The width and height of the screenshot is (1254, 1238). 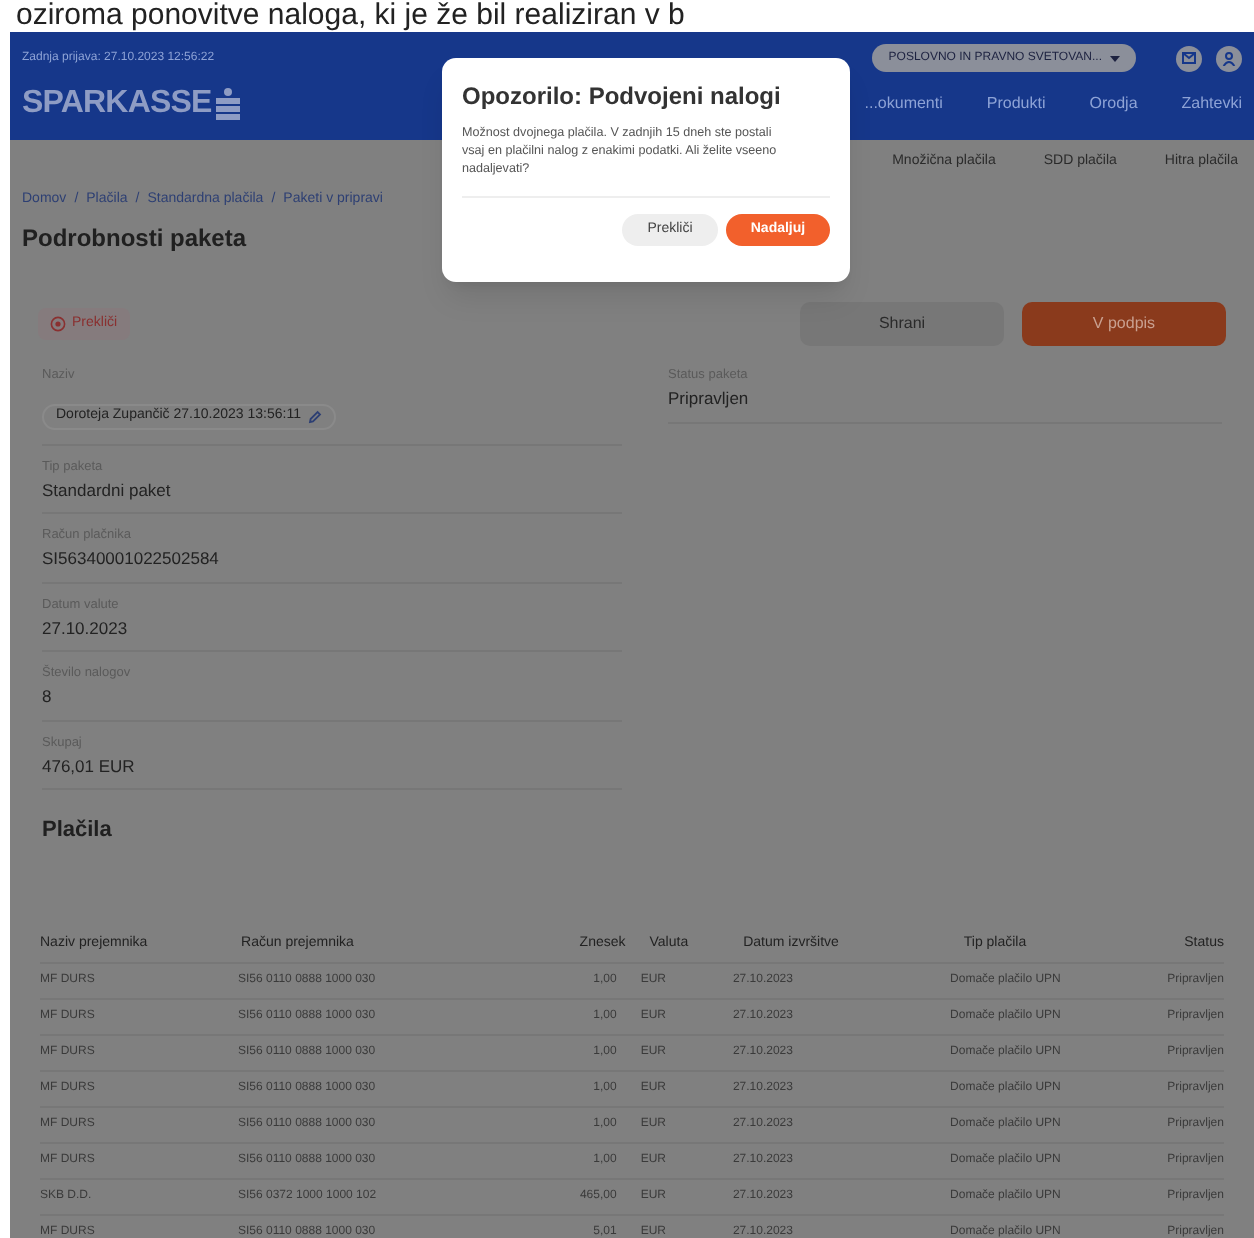 I want to click on nav-link: ...okumenti, so click(x=903, y=104).